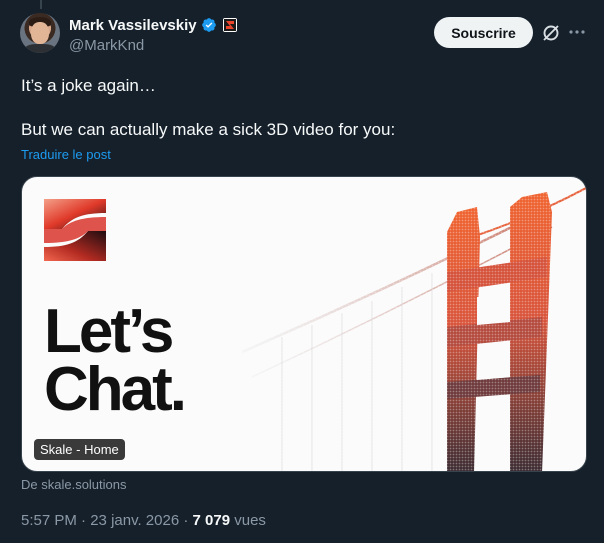 The height and width of the screenshot is (543, 604). What do you see at coordinates (115, 389) in the screenshot?
I see `card-headline-line-2: Chat.` at bounding box center [115, 389].